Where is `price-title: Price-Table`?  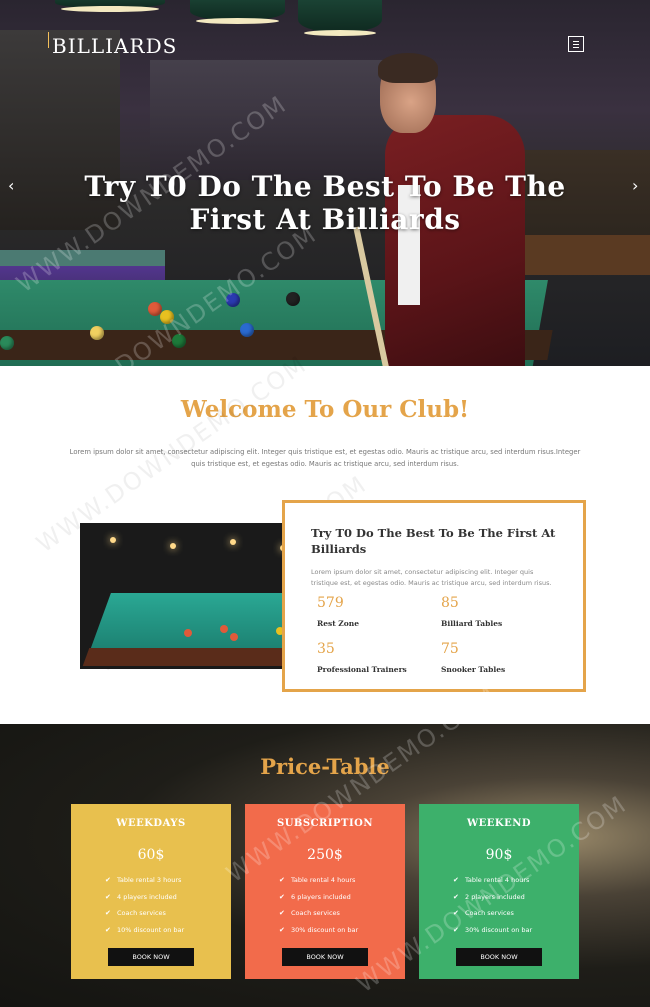
price-title: Price-Table is located at coordinates (325, 766).